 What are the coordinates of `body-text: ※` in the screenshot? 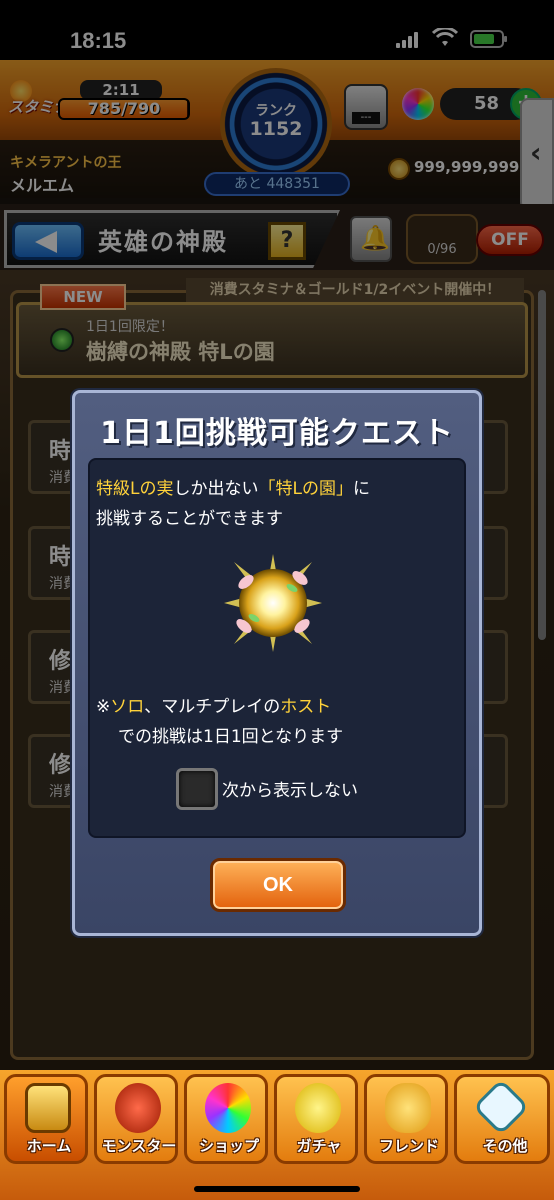 It's located at (103, 707).